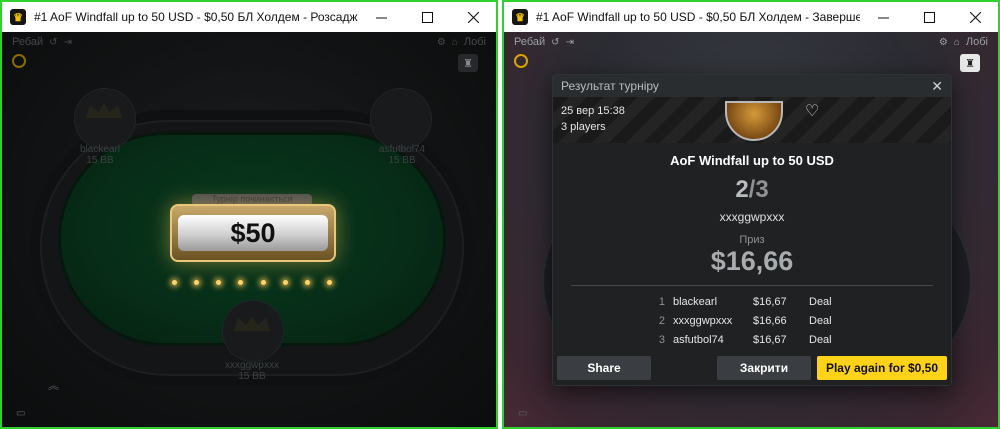 The height and width of the screenshot is (429, 1000). Describe the element at coordinates (604, 368) in the screenshot. I see `share-button: Share` at that location.